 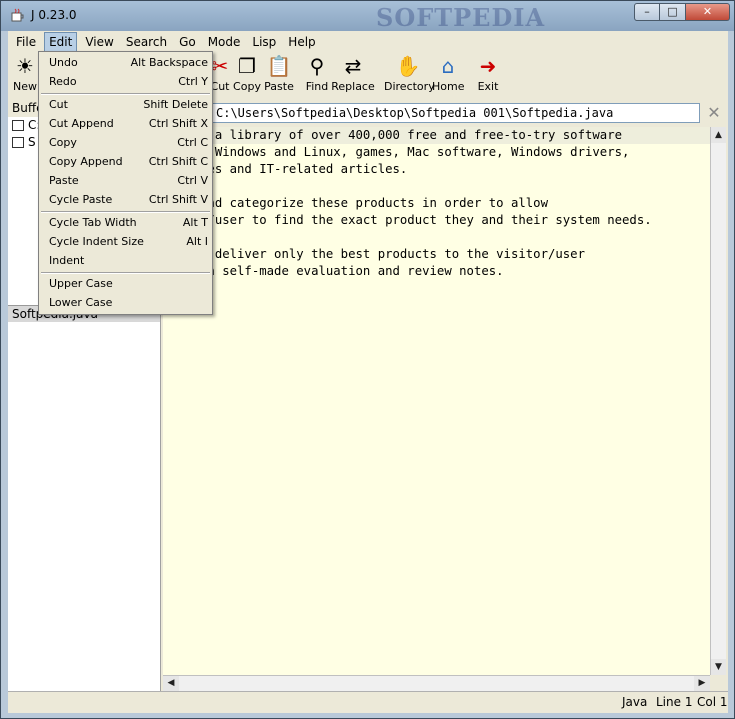 What do you see at coordinates (171, 683) in the screenshot?
I see `scroll-left-icon: ◀` at bounding box center [171, 683].